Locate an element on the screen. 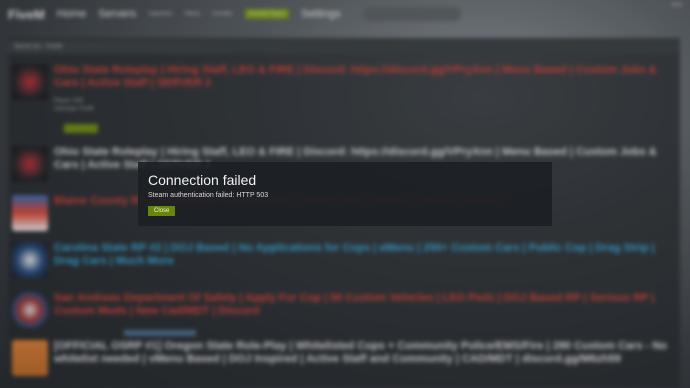 This screenshot has height=388, width=690. dialog-title: Connection failed is located at coordinates (202, 180).